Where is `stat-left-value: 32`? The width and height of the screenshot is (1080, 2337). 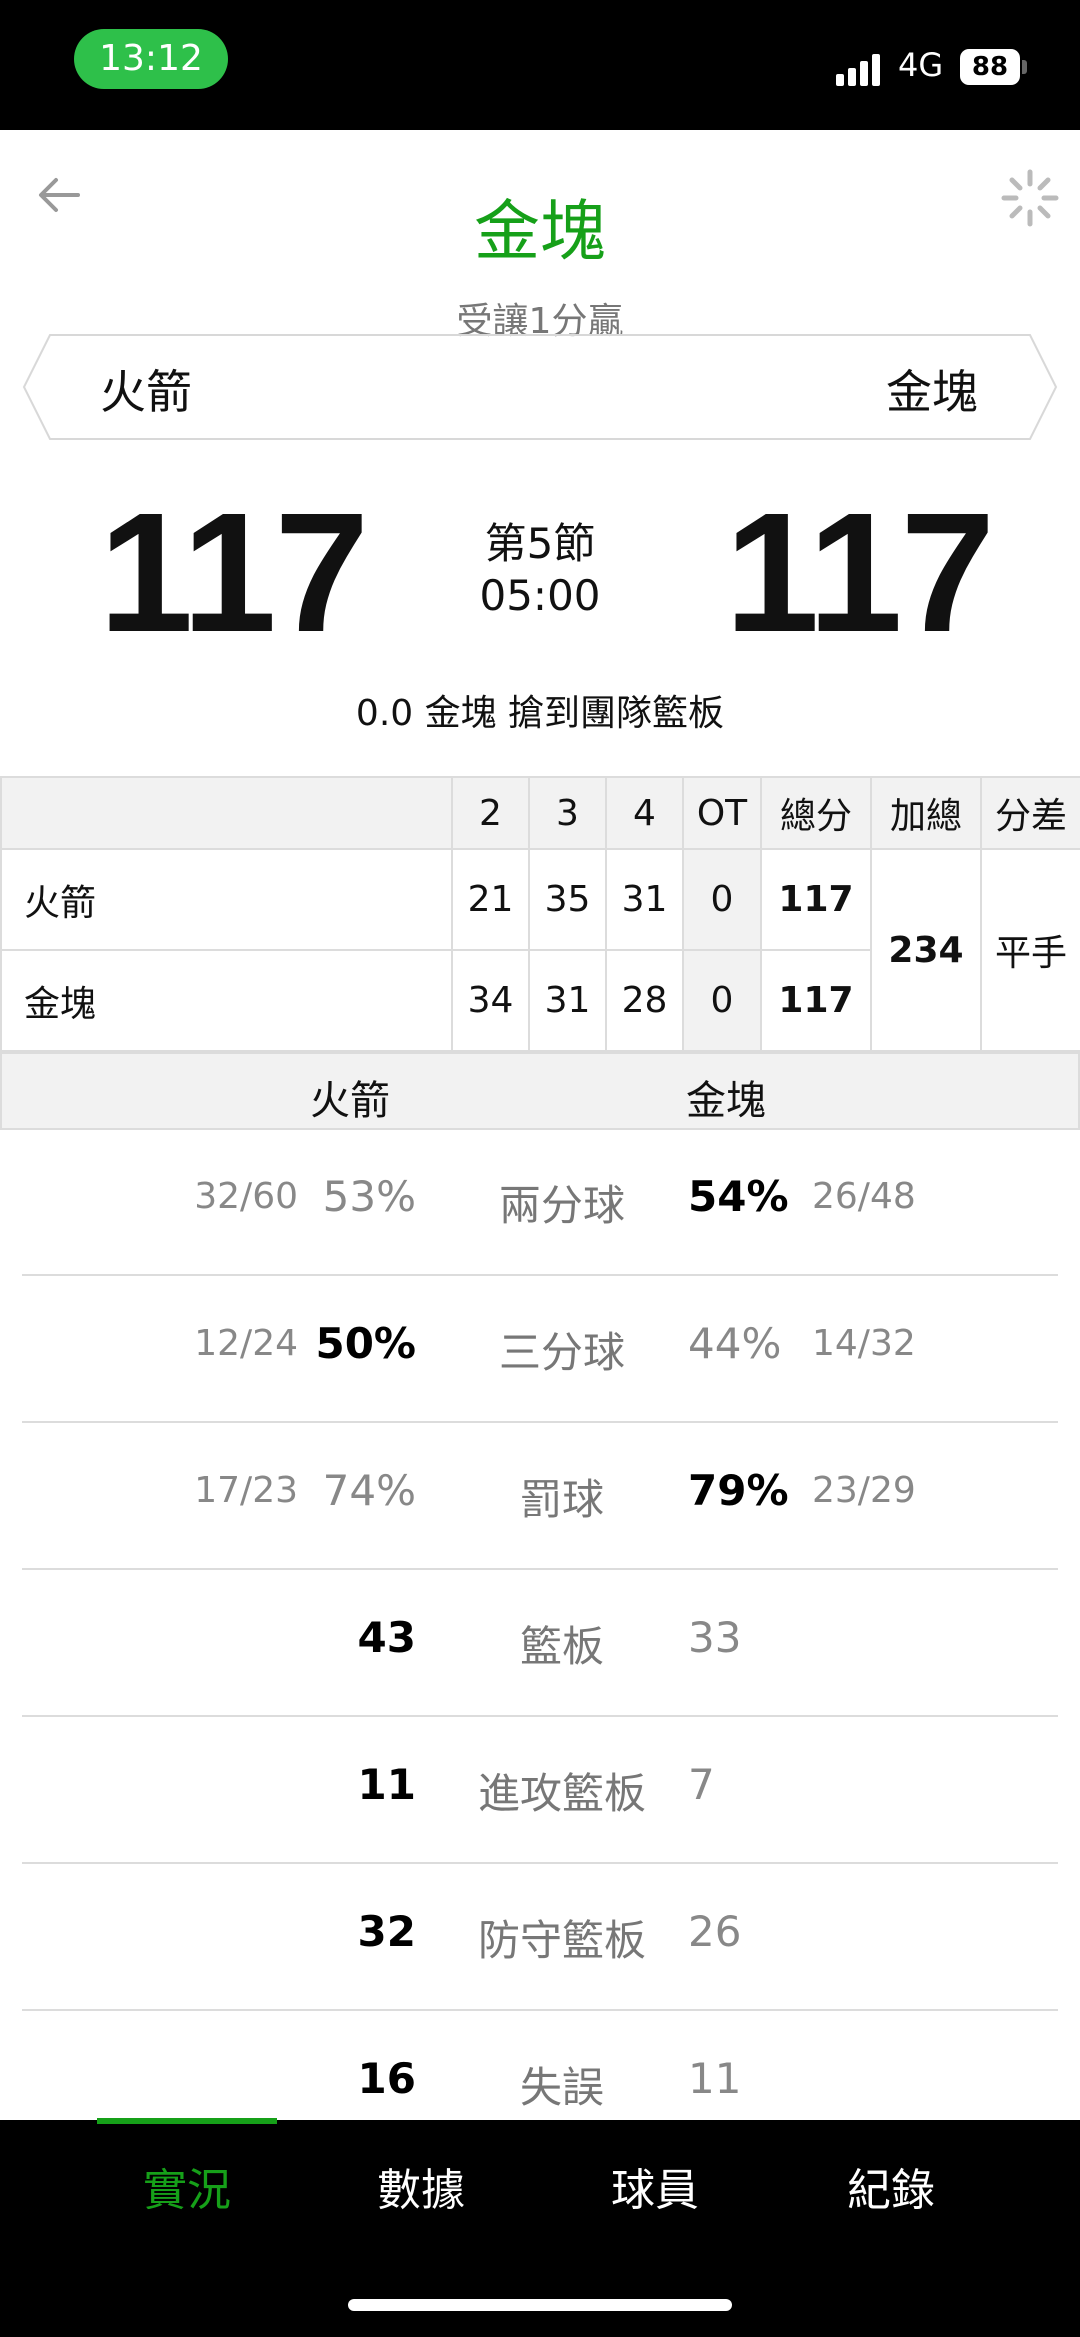
stat-left-value: 32 is located at coordinates (386, 1931).